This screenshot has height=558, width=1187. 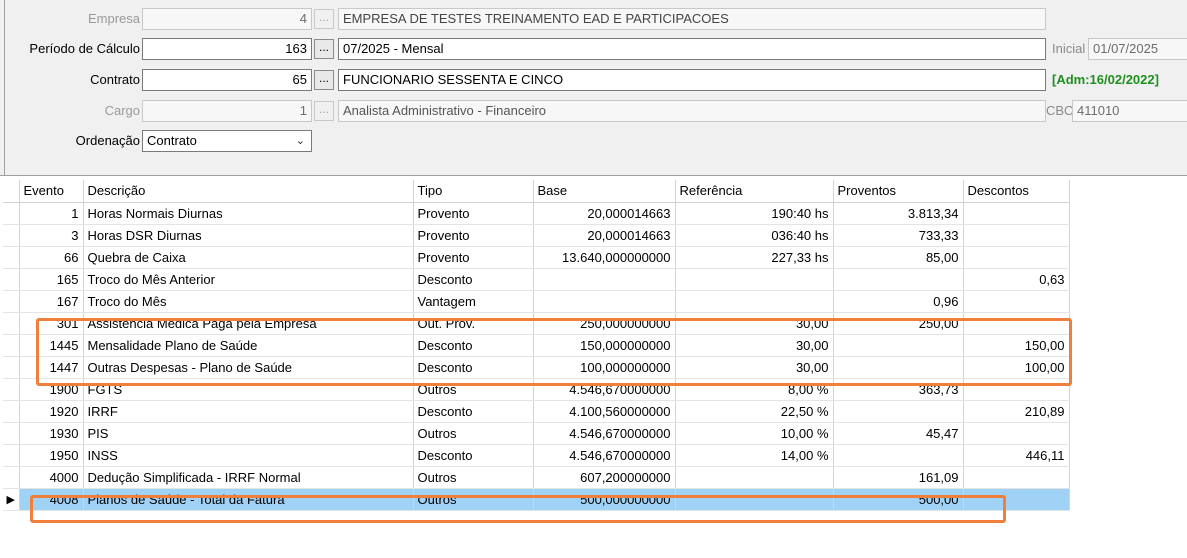 What do you see at coordinates (51, 433) in the screenshot?
I see `event-code-cell: 1930` at bounding box center [51, 433].